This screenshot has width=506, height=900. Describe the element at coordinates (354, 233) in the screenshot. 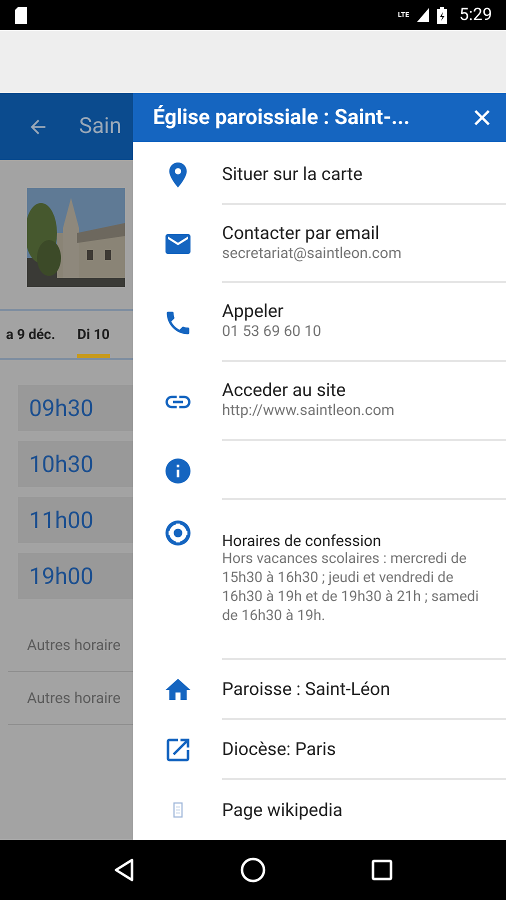

I see `item-title: Contacter par email` at that location.